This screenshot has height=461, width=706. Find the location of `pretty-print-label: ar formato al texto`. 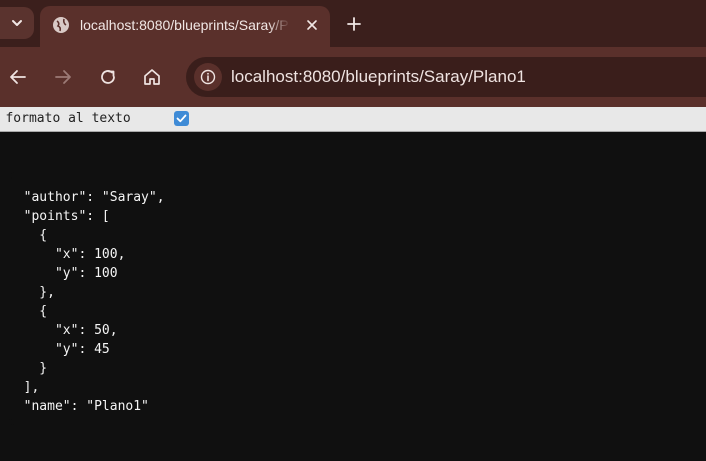

pretty-print-label: ar formato al texto is located at coordinates (65, 119).